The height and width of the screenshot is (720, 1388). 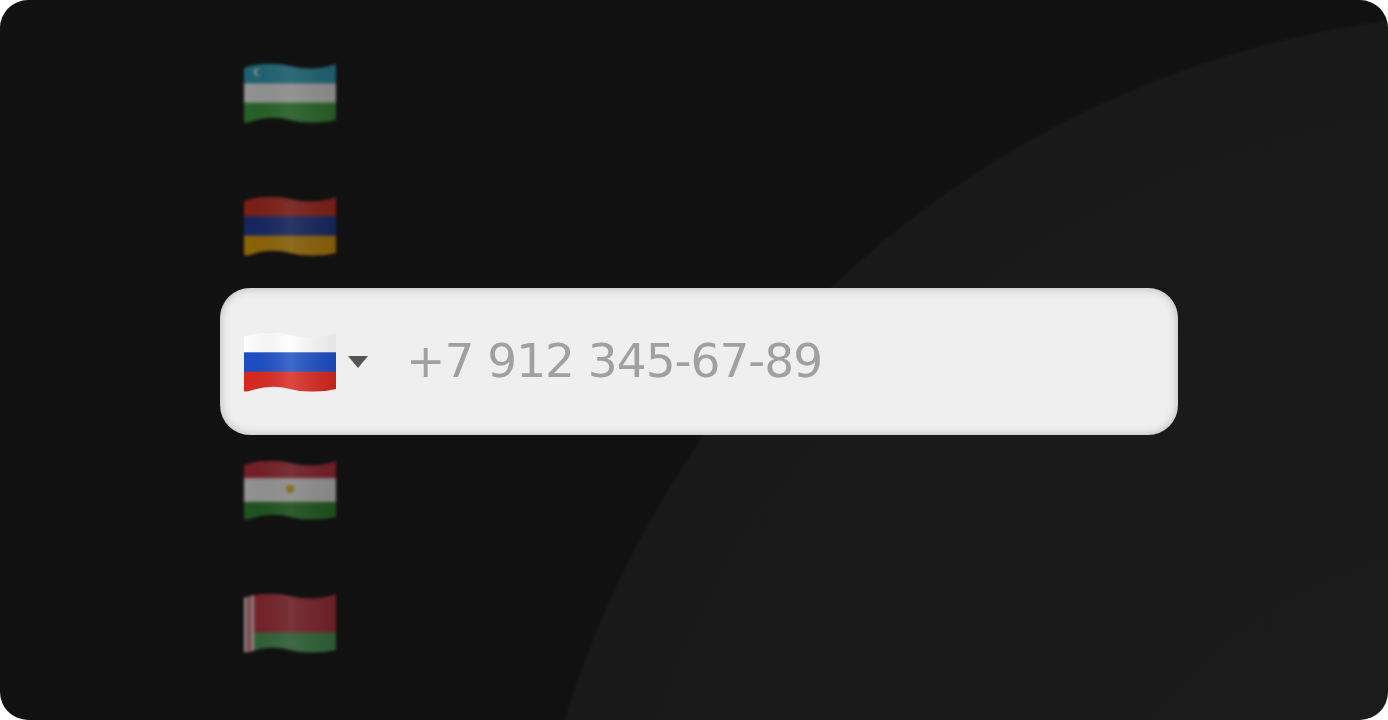 I want to click on phone-field: +7 912 345-67-89, so click(x=699, y=361).